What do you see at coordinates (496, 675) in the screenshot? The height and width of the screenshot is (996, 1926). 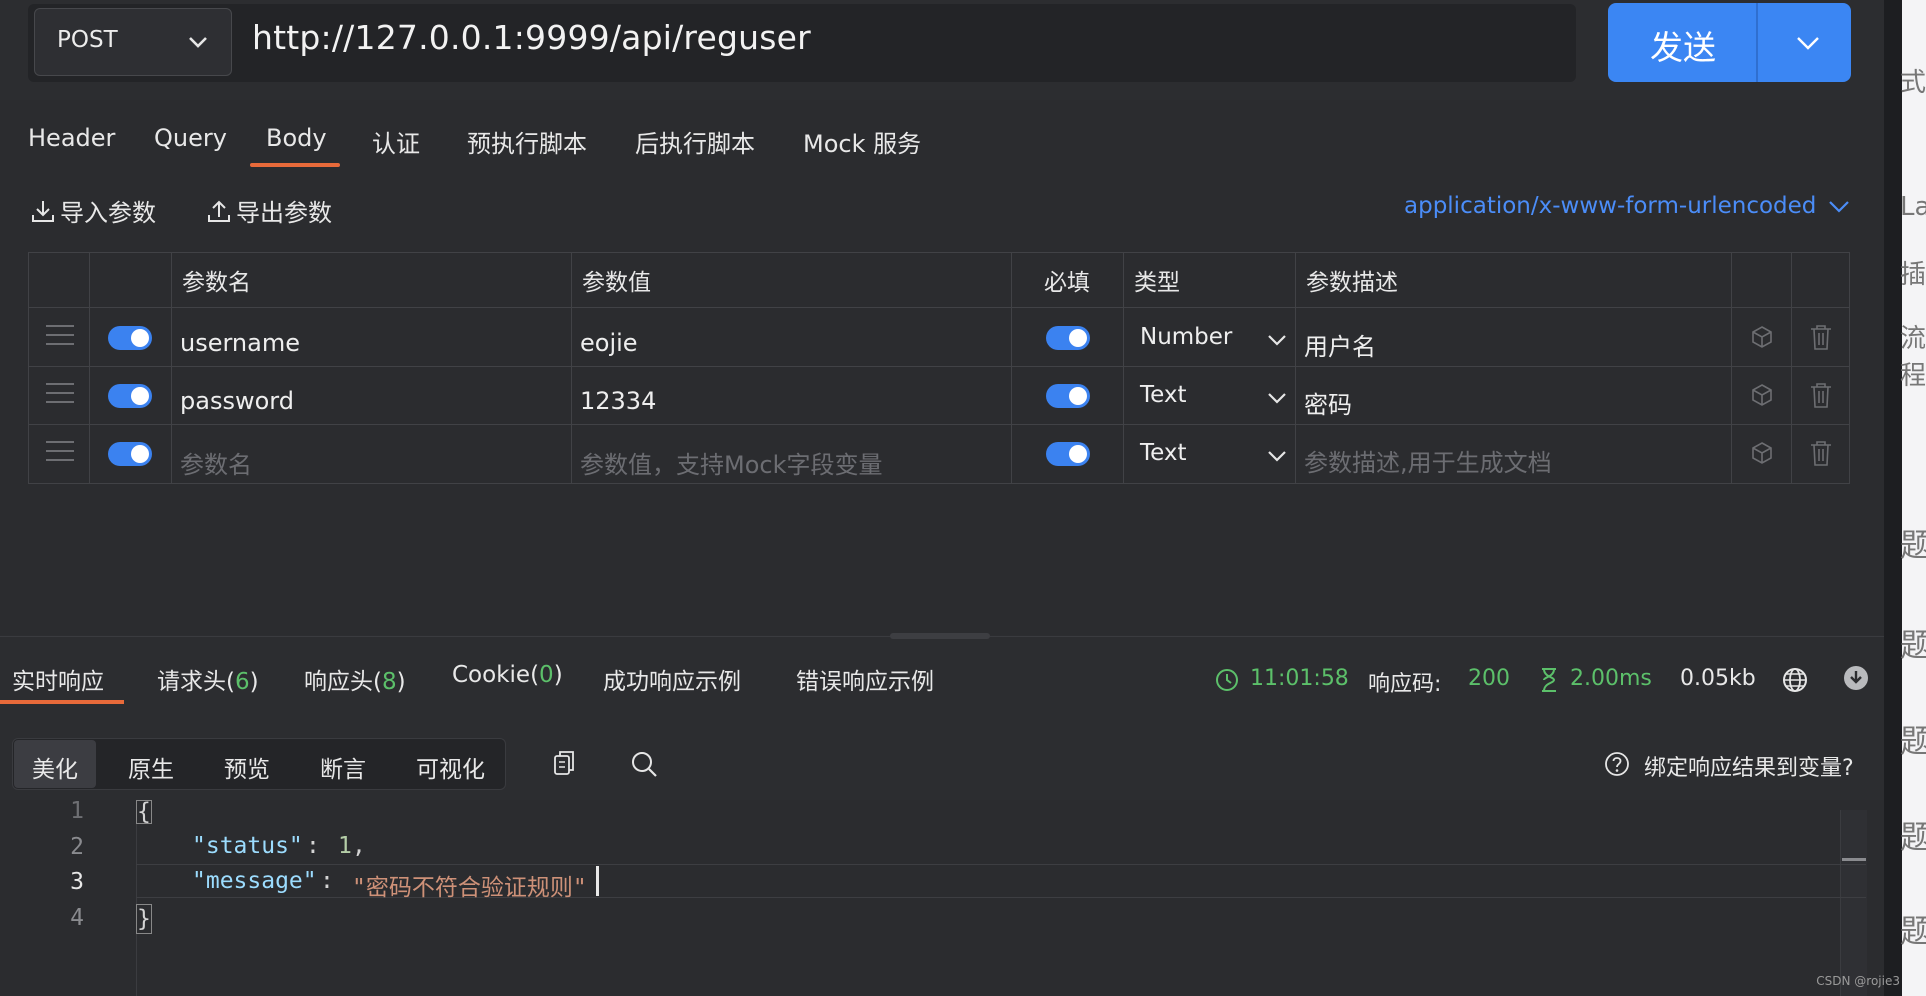 I see `tab-label: Cookie(` at bounding box center [496, 675].